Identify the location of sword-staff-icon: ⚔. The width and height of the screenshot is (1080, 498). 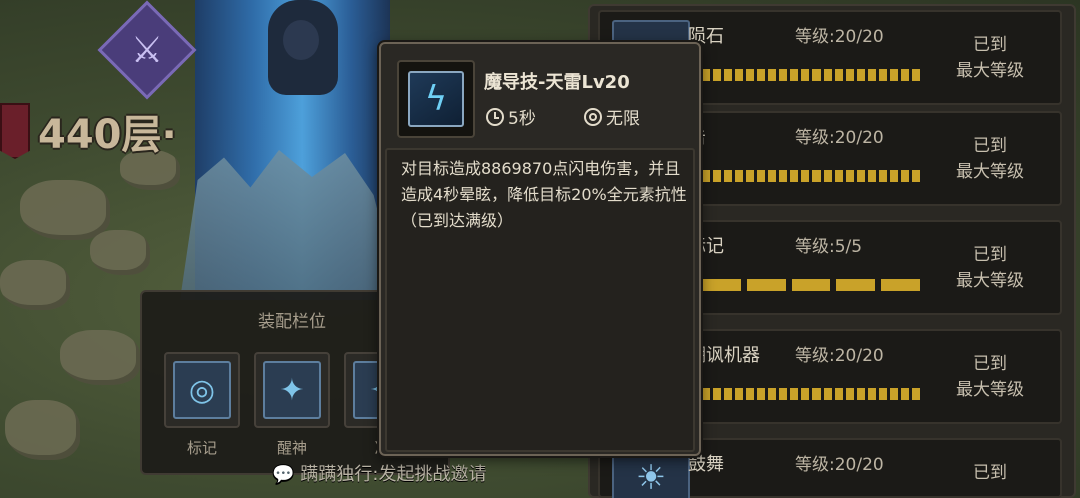
(147, 50).